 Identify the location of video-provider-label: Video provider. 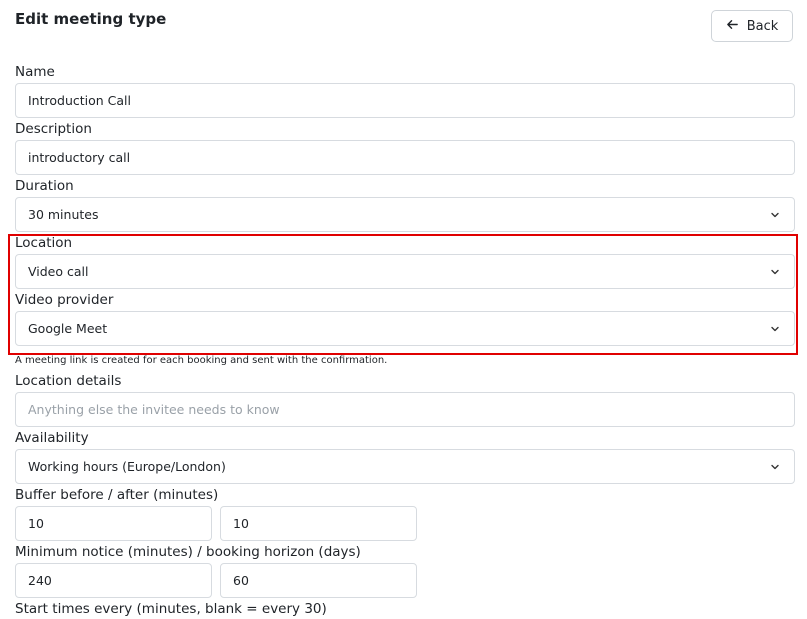
(64, 300).